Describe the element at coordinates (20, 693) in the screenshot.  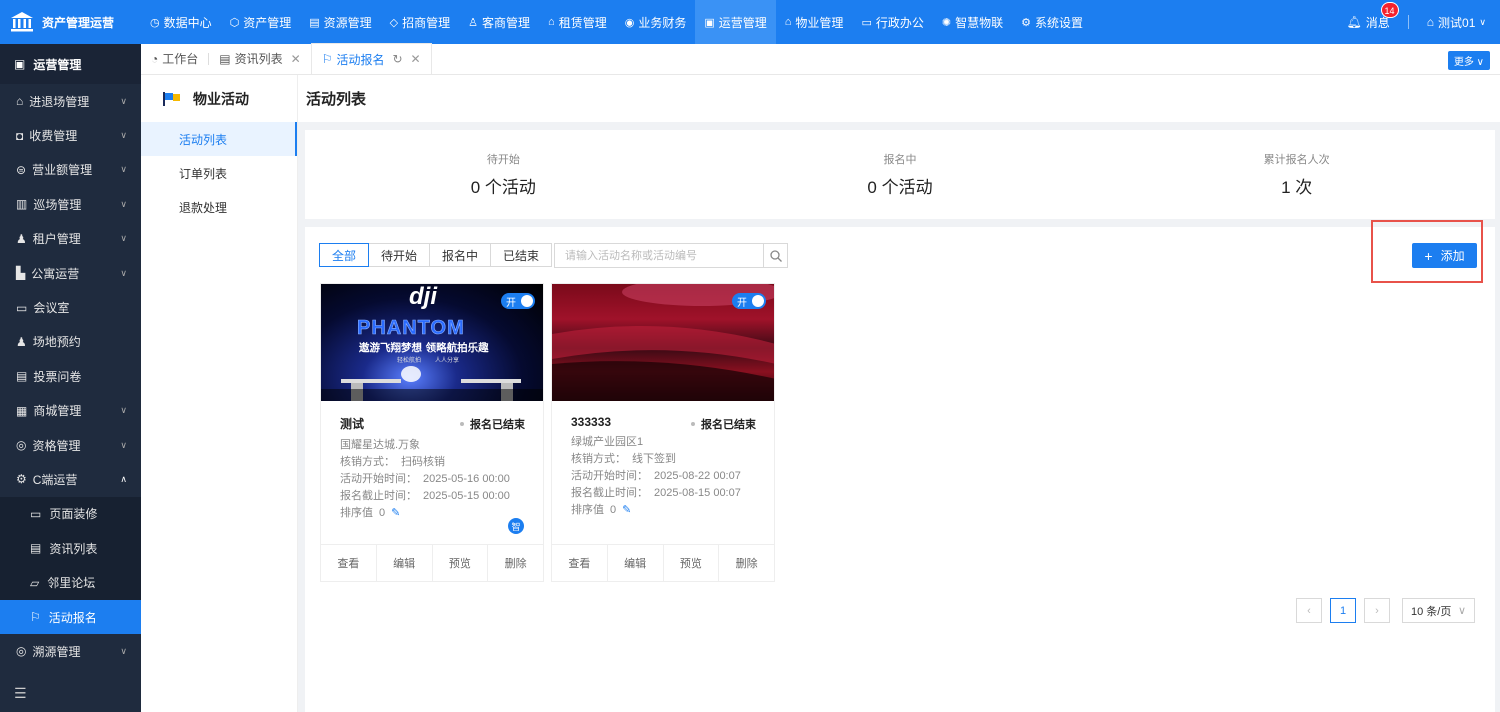
I see `collapse-menu-icon: ☰` at that location.